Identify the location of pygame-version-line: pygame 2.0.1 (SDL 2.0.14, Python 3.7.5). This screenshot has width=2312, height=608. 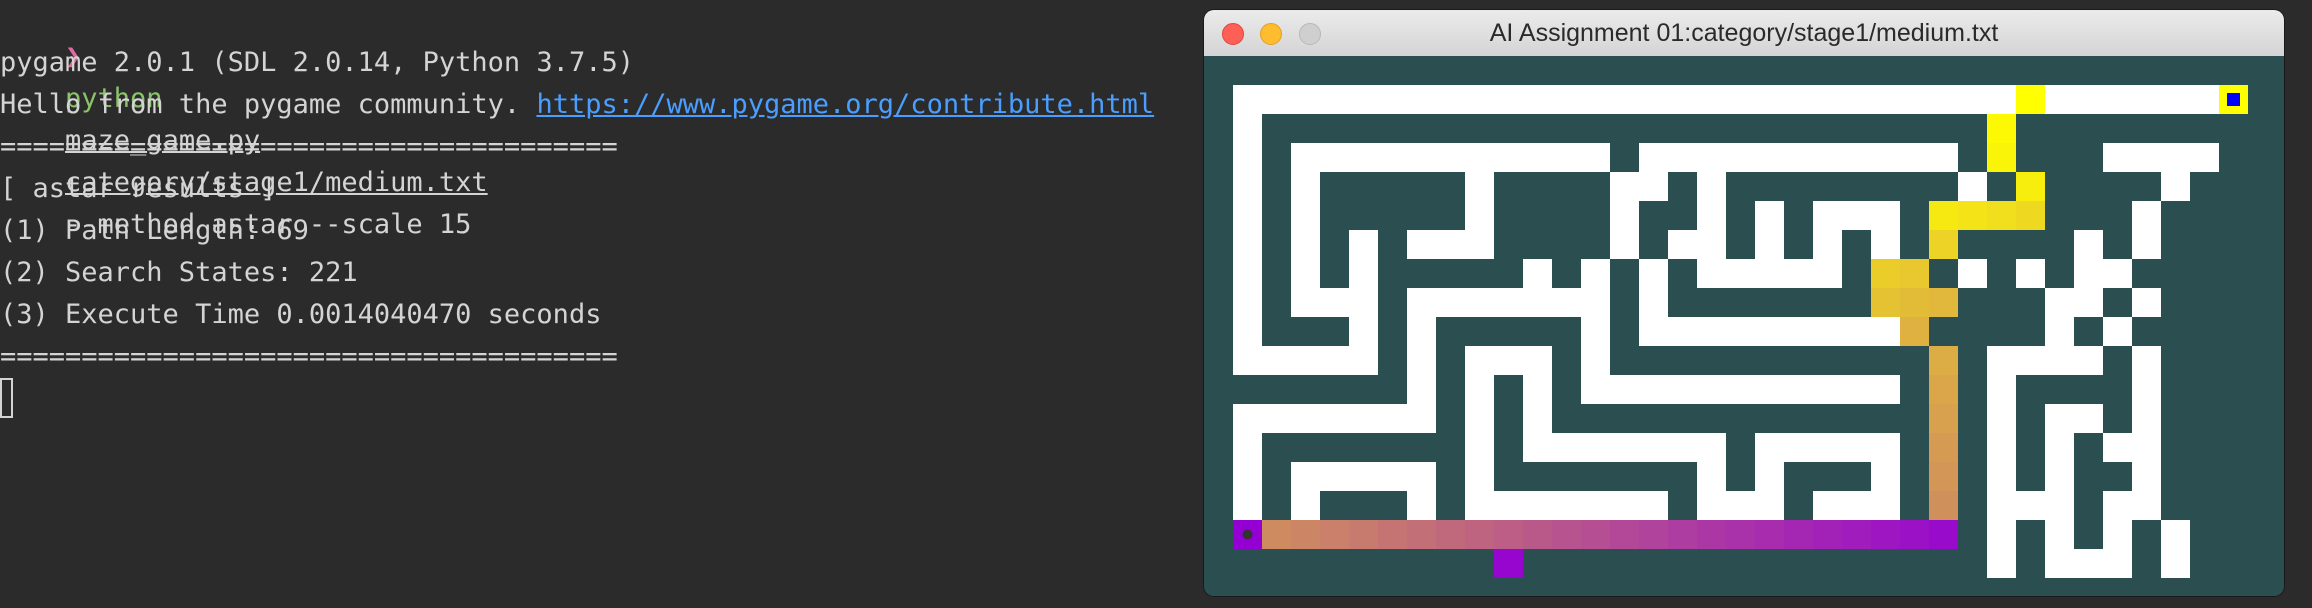
(317, 62).